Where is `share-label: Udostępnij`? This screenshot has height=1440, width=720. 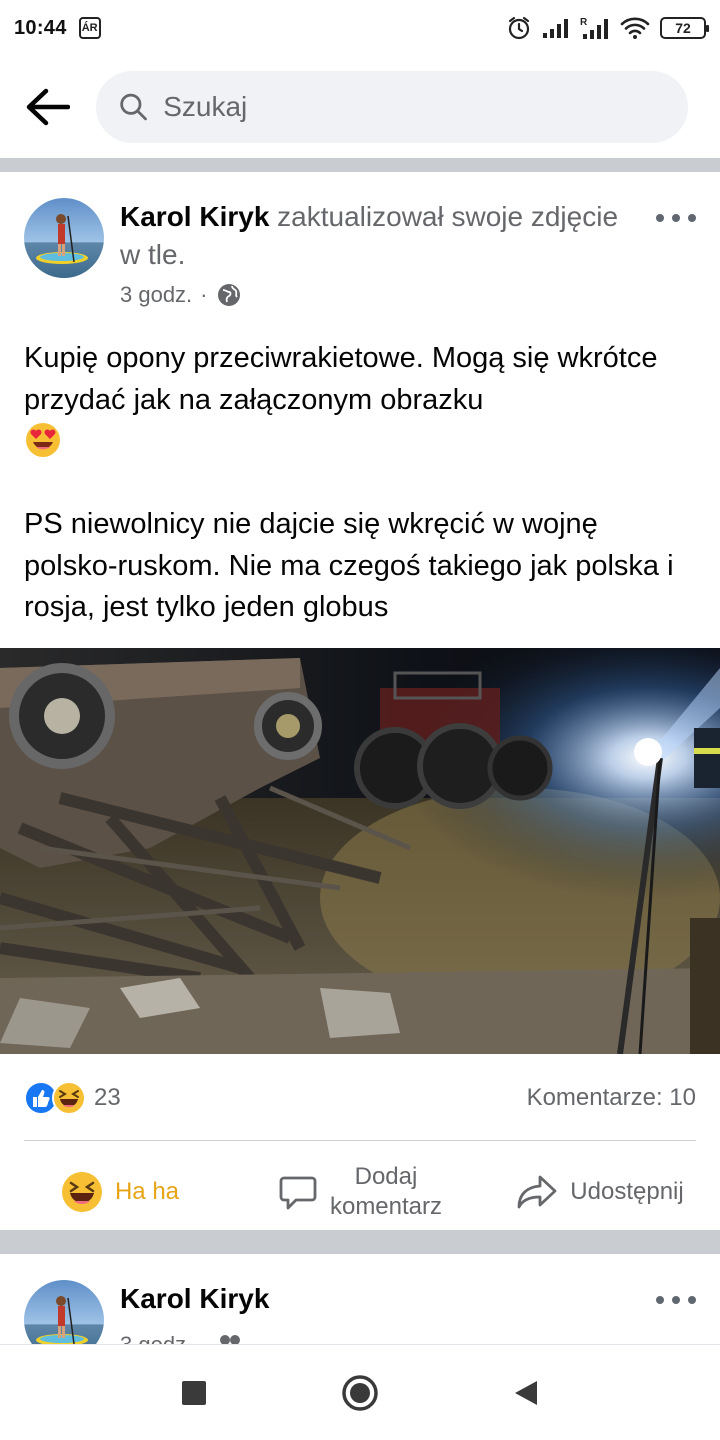
share-label: Udostępnij is located at coordinates (627, 1191).